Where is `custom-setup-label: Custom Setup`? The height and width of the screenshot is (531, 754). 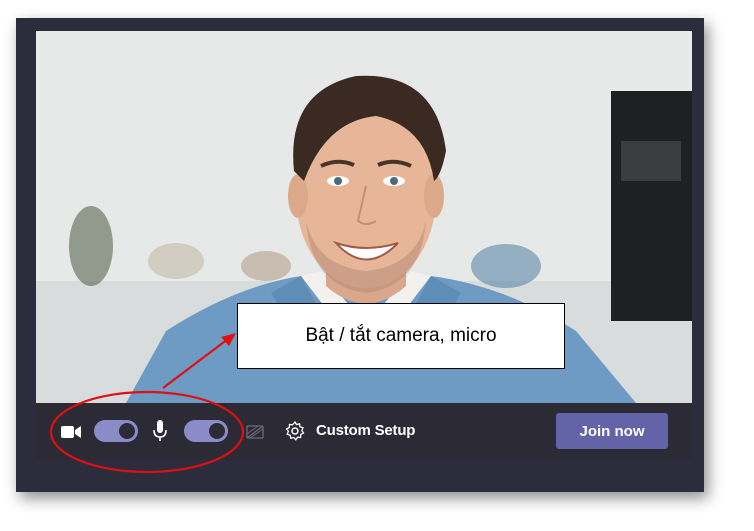
custom-setup-label: Custom Setup is located at coordinates (365, 430).